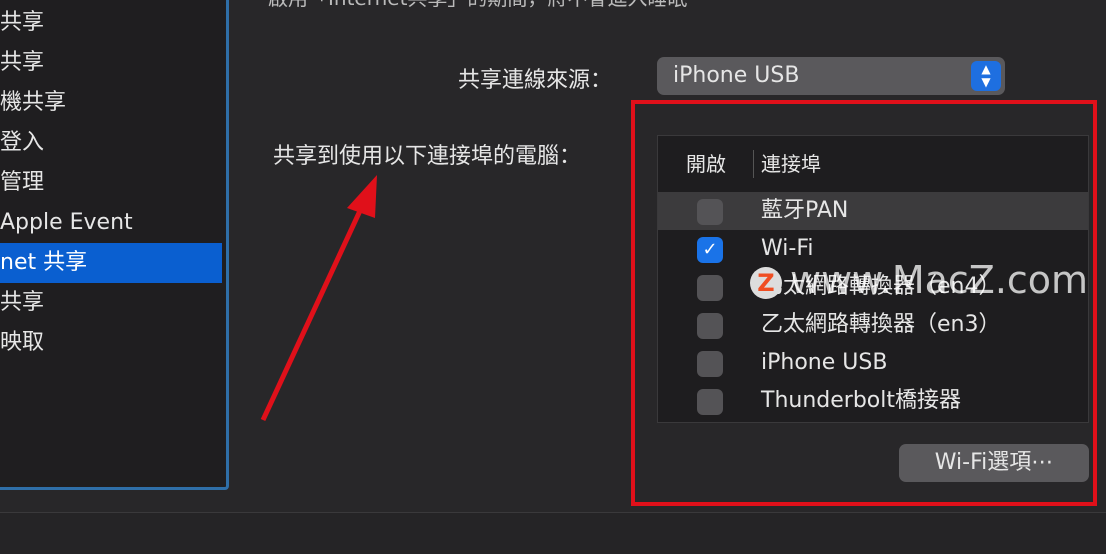 The width and height of the screenshot is (1106, 554). Describe the element at coordinates (111, 263) in the screenshot. I see `sidebar-item: net 共享` at that location.